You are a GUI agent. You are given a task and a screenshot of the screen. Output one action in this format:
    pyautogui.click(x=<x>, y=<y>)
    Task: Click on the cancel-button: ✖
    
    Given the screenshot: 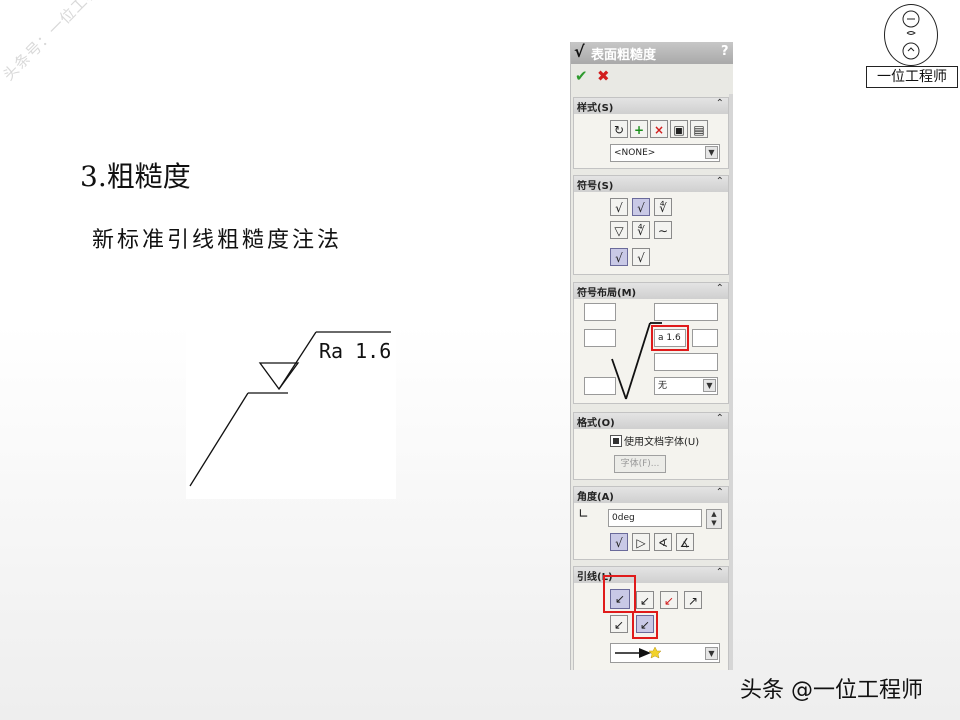 What is the action you would take?
    pyautogui.click(x=603, y=76)
    